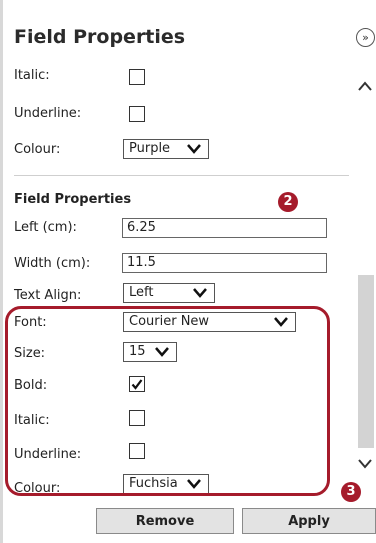 This screenshot has width=376, height=543. Describe the element at coordinates (365, 86) in the screenshot. I see `scroll-up-icon` at that location.